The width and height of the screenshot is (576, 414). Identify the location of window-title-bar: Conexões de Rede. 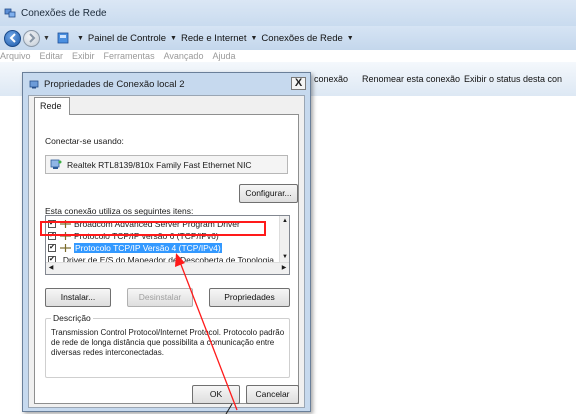
(288, 13).